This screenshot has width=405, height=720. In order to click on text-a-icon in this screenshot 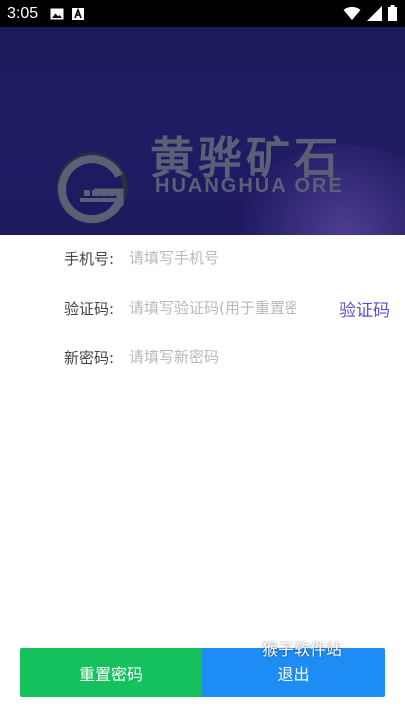, I will do `click(78, 13)`.